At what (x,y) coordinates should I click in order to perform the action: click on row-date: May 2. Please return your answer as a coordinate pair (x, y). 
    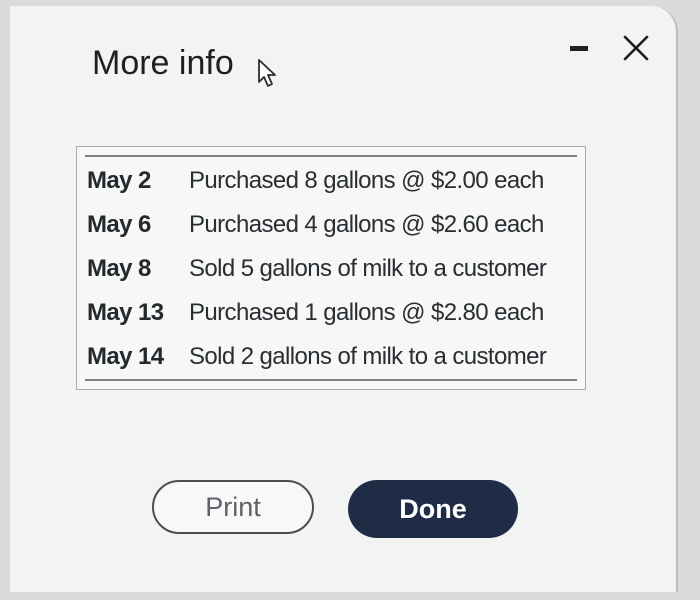
    Looking at the image, I should click on (119, 180).